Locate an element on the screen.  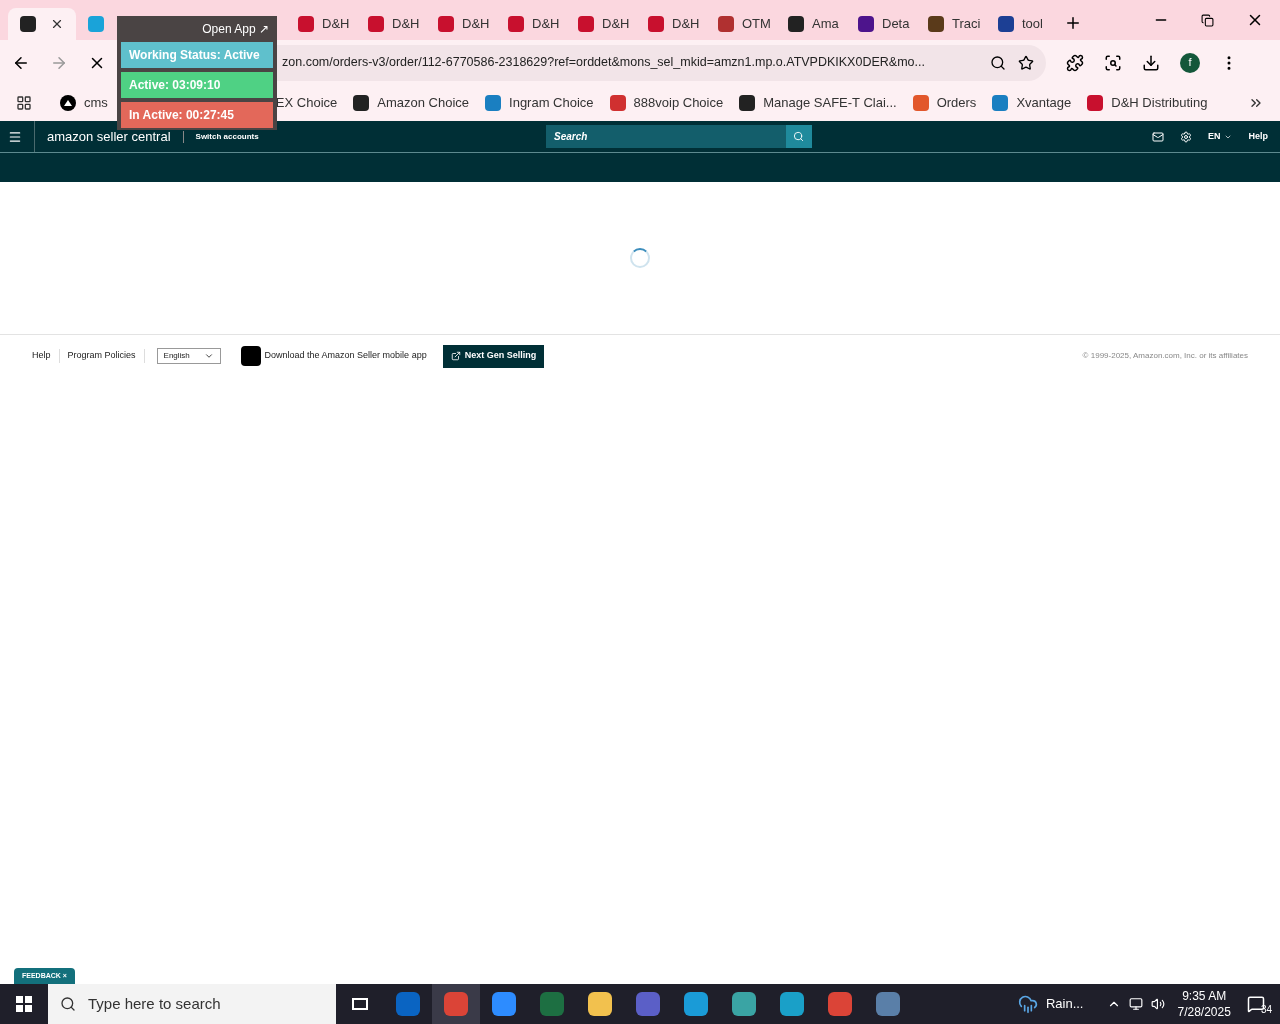
status-bar: In Active: 00:27:45 is located at coordinates (197, 115).